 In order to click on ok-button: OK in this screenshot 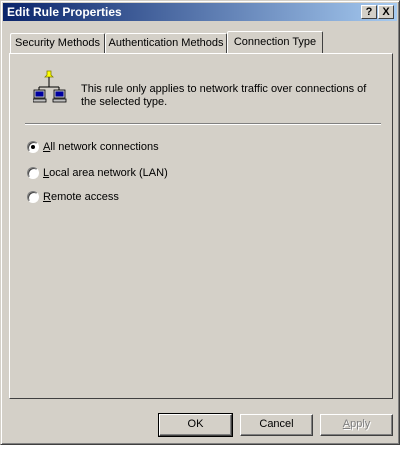, I will do `click(195, 425)`.